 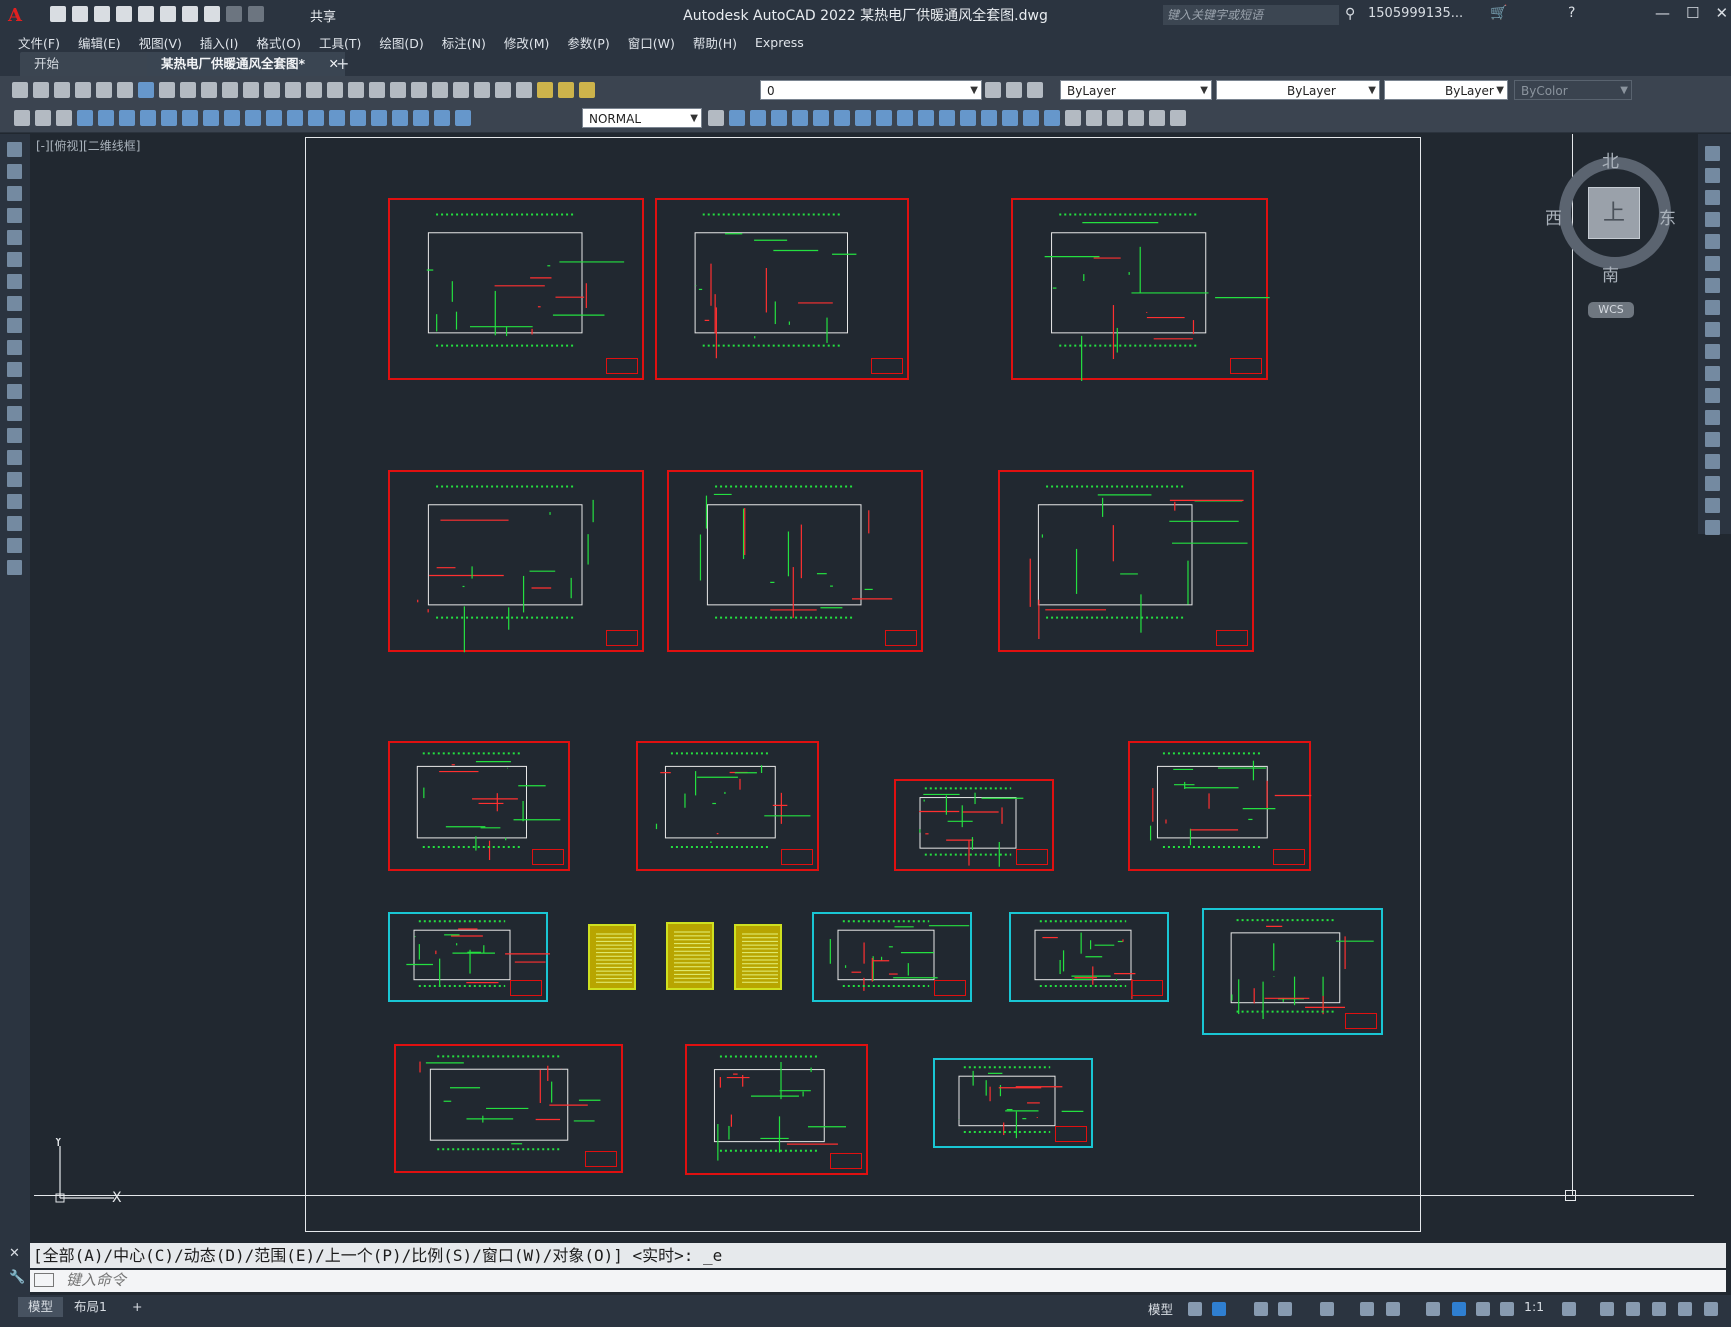 What do you see at coordinates (148, 118) in the screenshot?
I see `ordinate-dim-icon` at bounding box center [148, 118].